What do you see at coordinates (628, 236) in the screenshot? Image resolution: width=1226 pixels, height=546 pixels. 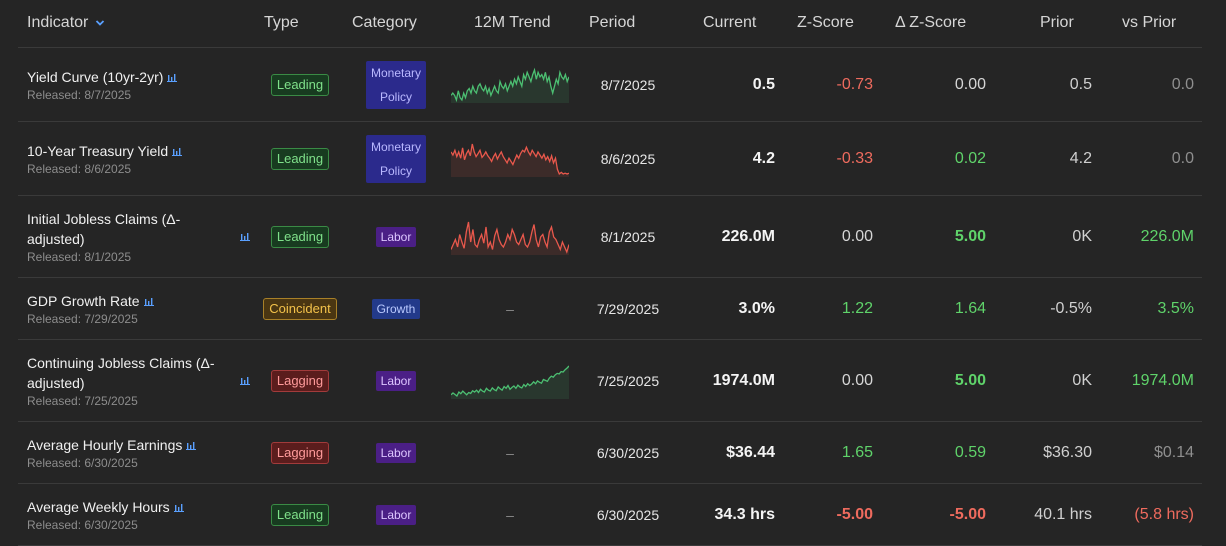 I see `period-cell: 8/1/2025` at bounding box center [628, 236].